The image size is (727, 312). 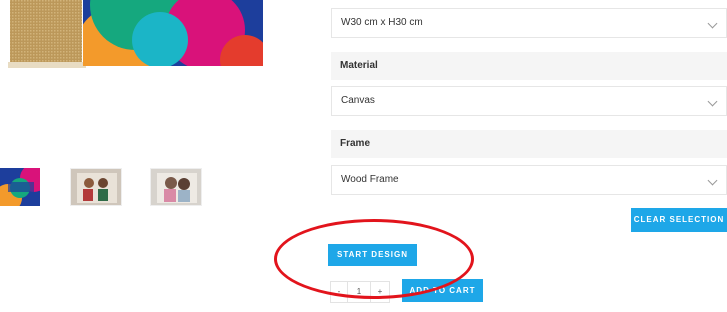 I want to click on size-select: W30 cm x H30 cm, so click(x=529, y=23).